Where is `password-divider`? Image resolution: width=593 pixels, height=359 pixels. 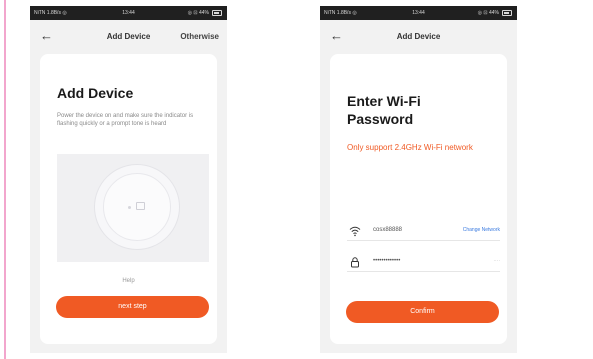 password-divider is located at coordinates (423, 271).